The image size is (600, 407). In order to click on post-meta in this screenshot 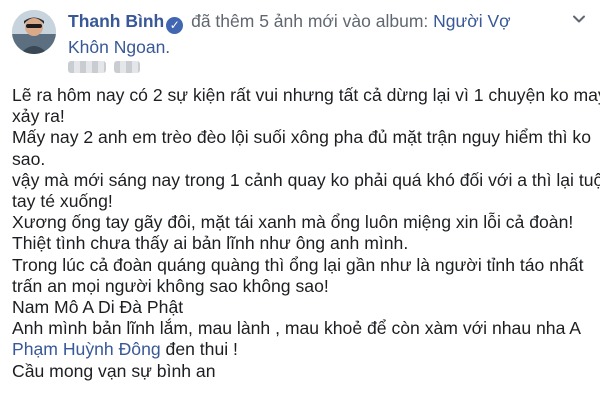, I will do `click(108, 65)`.